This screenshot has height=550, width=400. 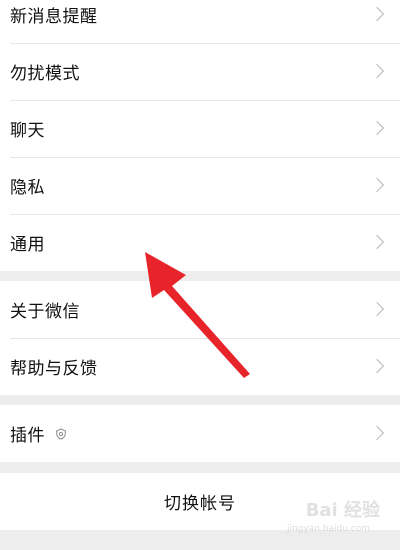 I want to click on watermark-logo: Bai 经验, so click(x=342, y=510).